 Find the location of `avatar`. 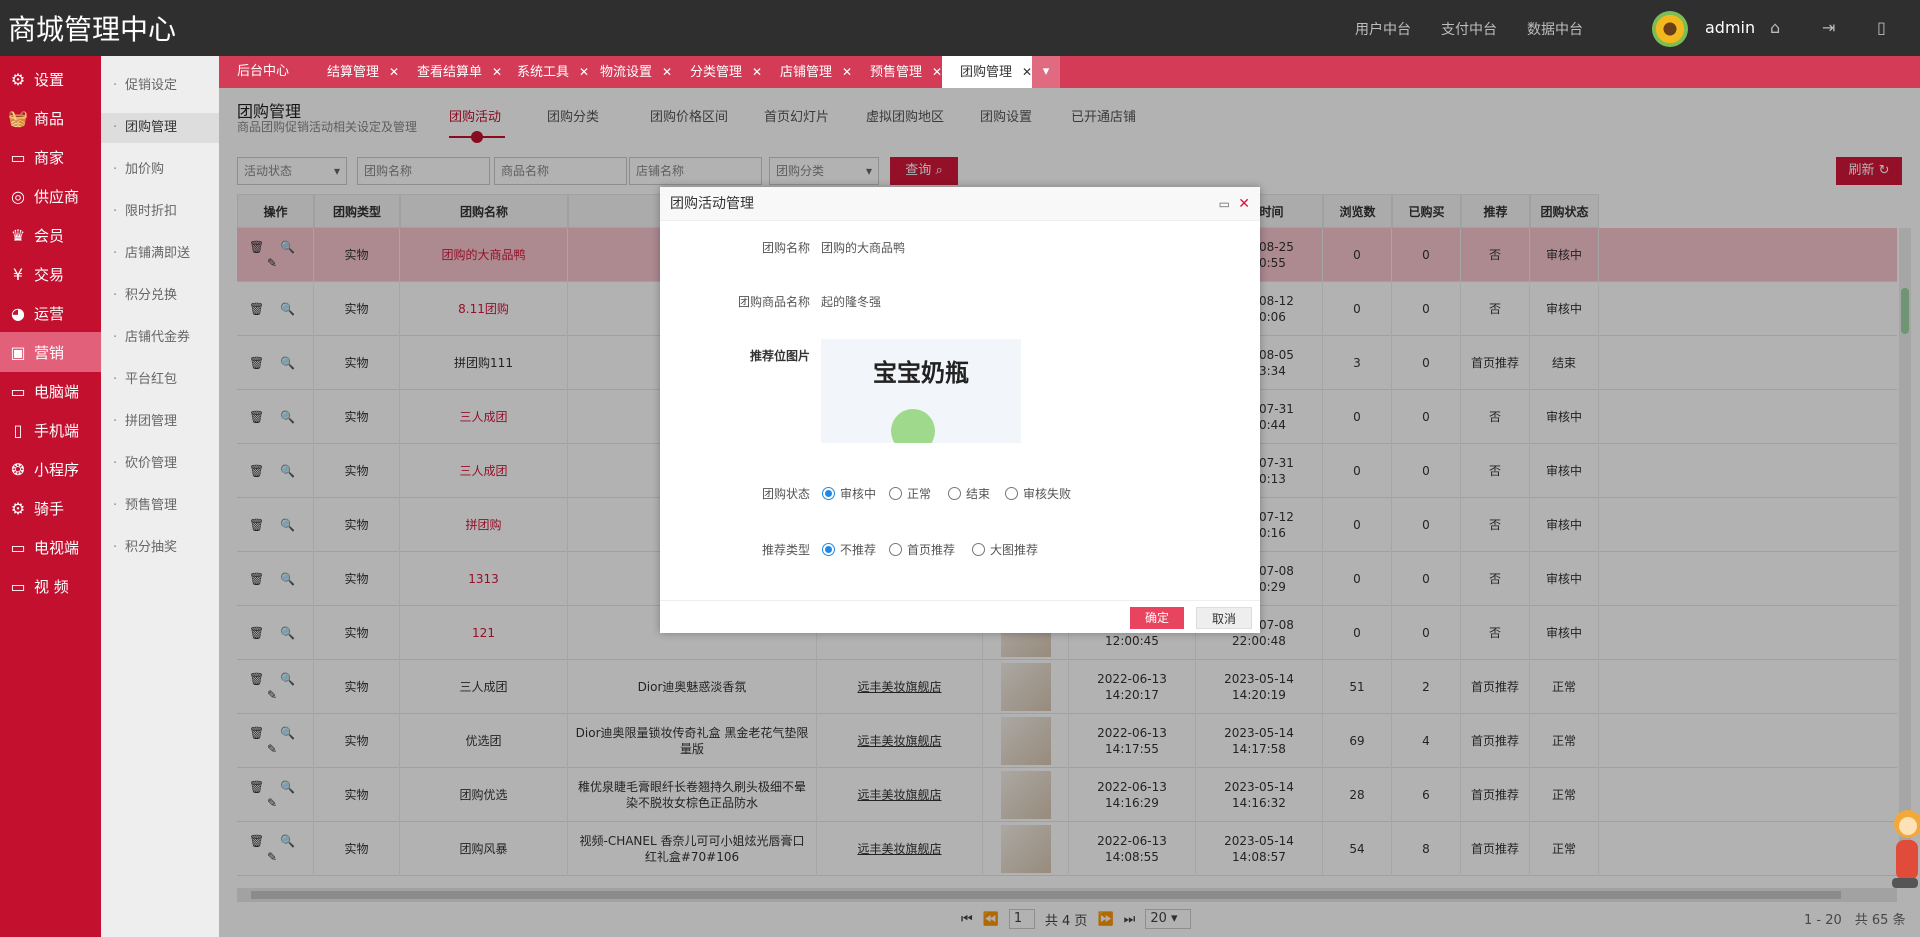

avatar is located at coordinates (1670, 29).